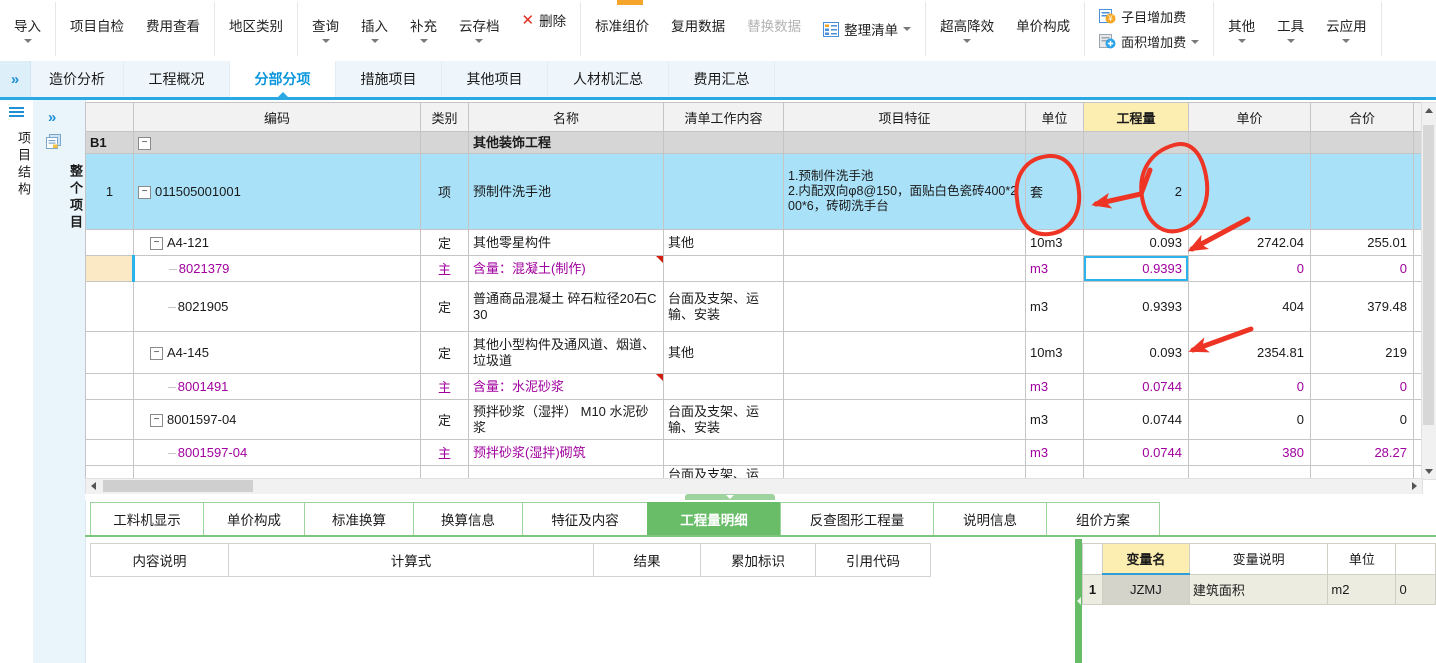  I want to click on col-unit-price: 单价, so click(1249, 117).